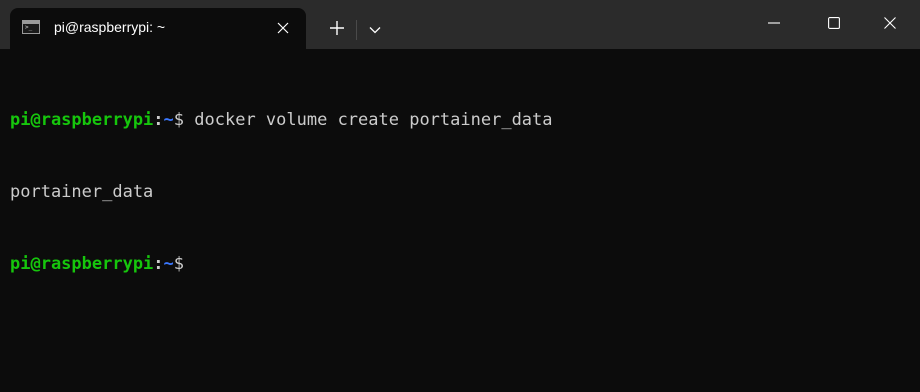 This screenshot has height=392, width=920. What do you see at coordinates (368, 120) in the screenshot?
I see `command-text: docker volume create portainer_data` at bounding box center [368, 120].